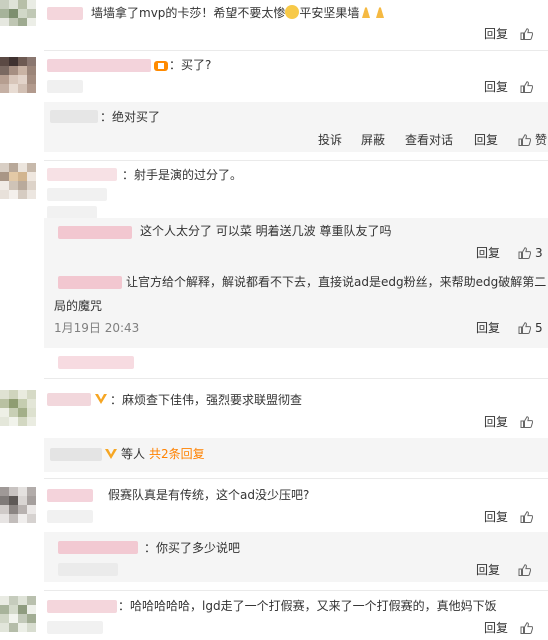 The width and height of the screenshot is (548, 640). Describe the element at coordinates (373, 140) in the screenshot. I see `block-button: 屏蔽` at that location.